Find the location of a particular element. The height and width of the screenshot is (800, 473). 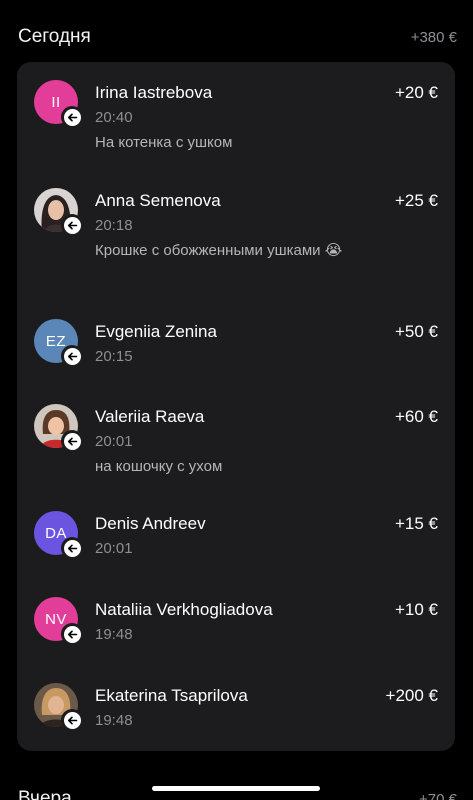

sender-name: Nataliia Verkhogliadova is located at coordinates (184, 609).